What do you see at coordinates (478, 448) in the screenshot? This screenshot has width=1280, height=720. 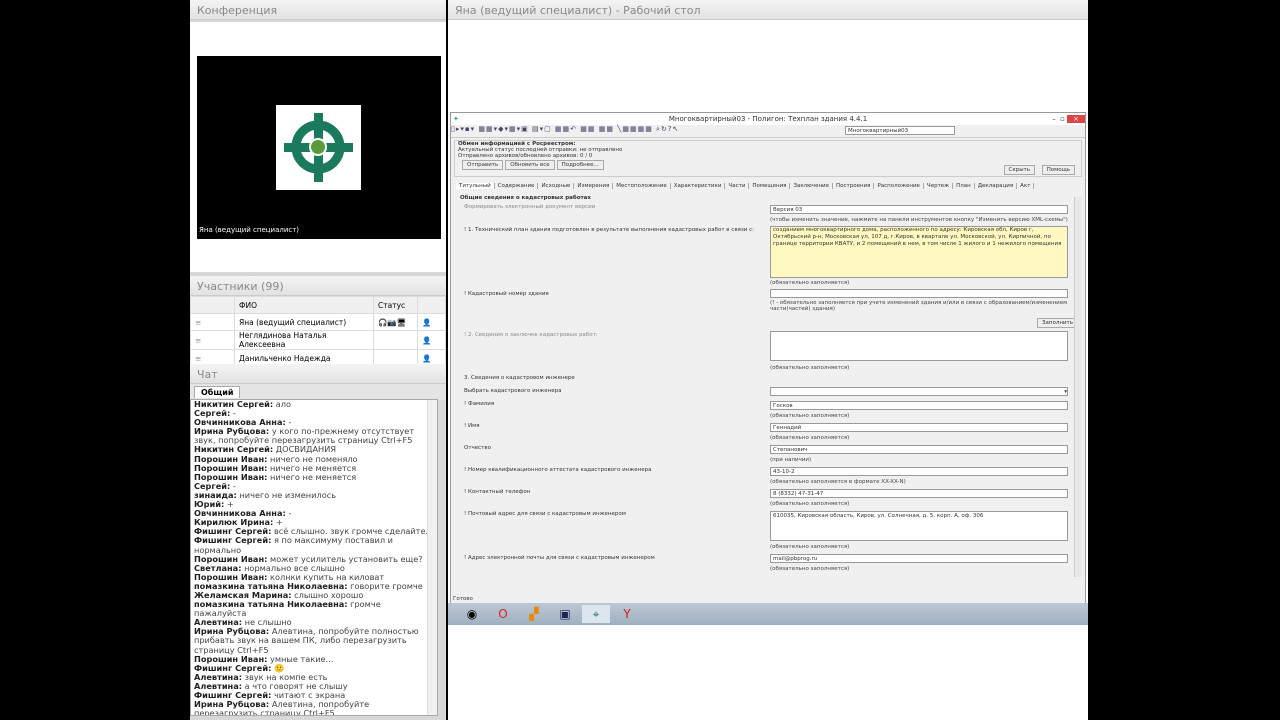 I see `patronymic-label: Отчество` at bounding box center [478, 448].